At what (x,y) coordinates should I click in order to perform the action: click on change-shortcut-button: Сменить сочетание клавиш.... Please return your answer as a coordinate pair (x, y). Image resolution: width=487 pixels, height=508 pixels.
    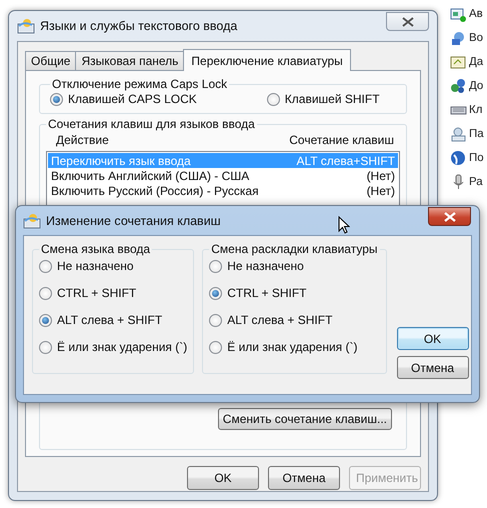
    Looking at the image, I should click on (305, 419).